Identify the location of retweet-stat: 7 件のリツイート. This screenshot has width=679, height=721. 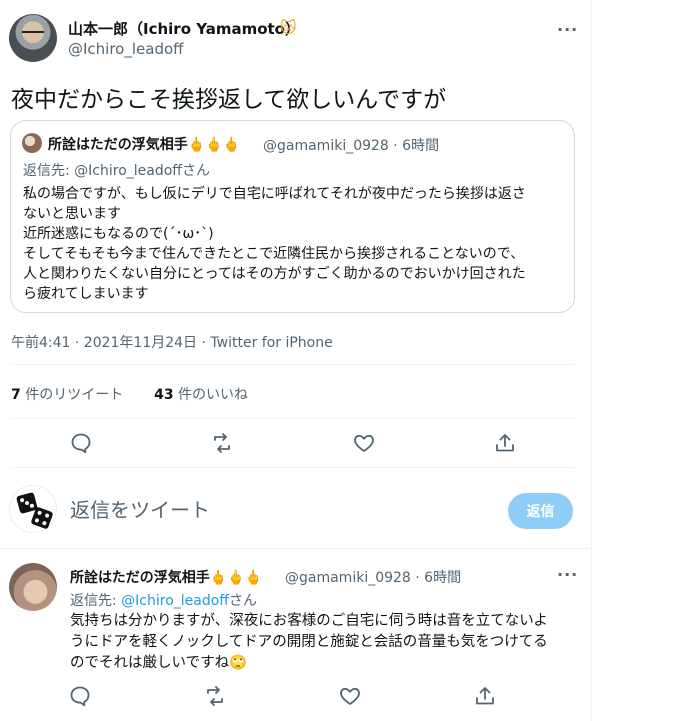
(67, 395).